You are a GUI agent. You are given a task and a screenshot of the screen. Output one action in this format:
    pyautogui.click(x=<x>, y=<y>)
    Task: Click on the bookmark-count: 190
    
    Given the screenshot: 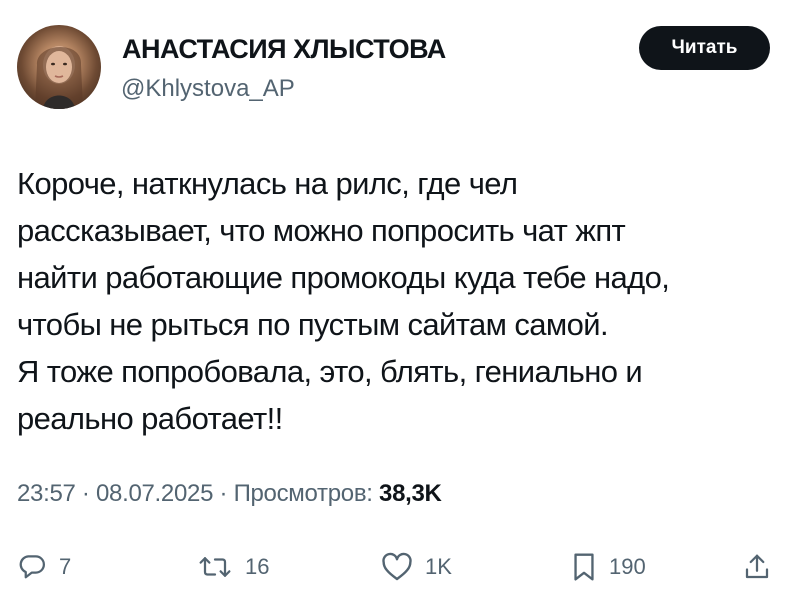 What is the action you would take?
    pyautogui.click(x=627, y=566)
    